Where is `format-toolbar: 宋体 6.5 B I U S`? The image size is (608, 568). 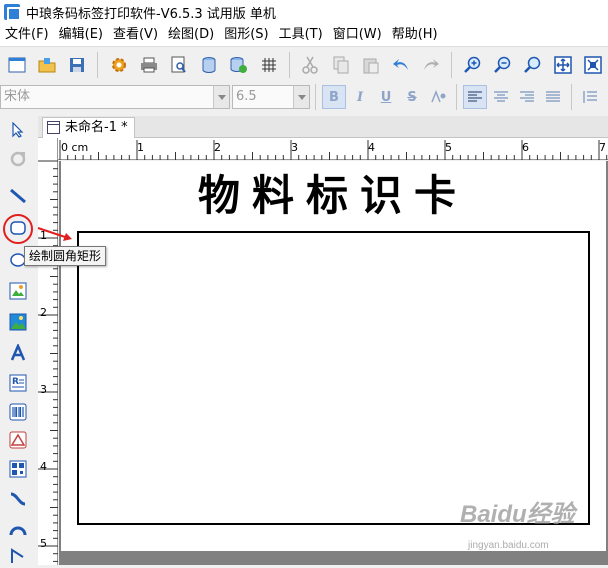 format-toolbar: 宋体 6.5 B I U S is located at coordinates (304, 97).